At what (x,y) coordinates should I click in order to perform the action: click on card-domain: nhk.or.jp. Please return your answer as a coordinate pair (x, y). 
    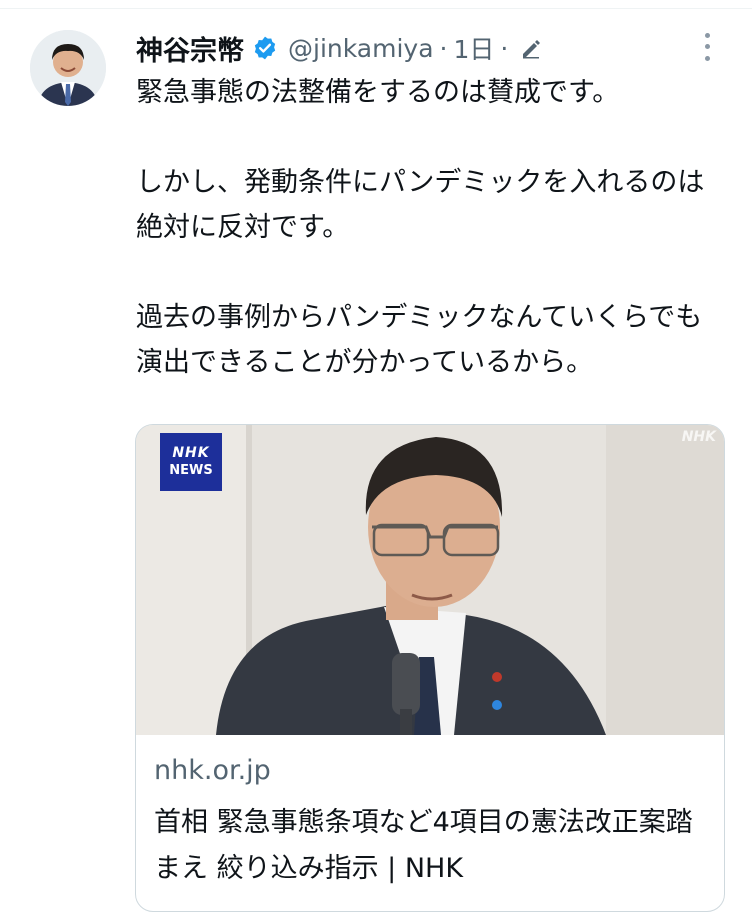
    Looking at the image, I should click on (212, 770).